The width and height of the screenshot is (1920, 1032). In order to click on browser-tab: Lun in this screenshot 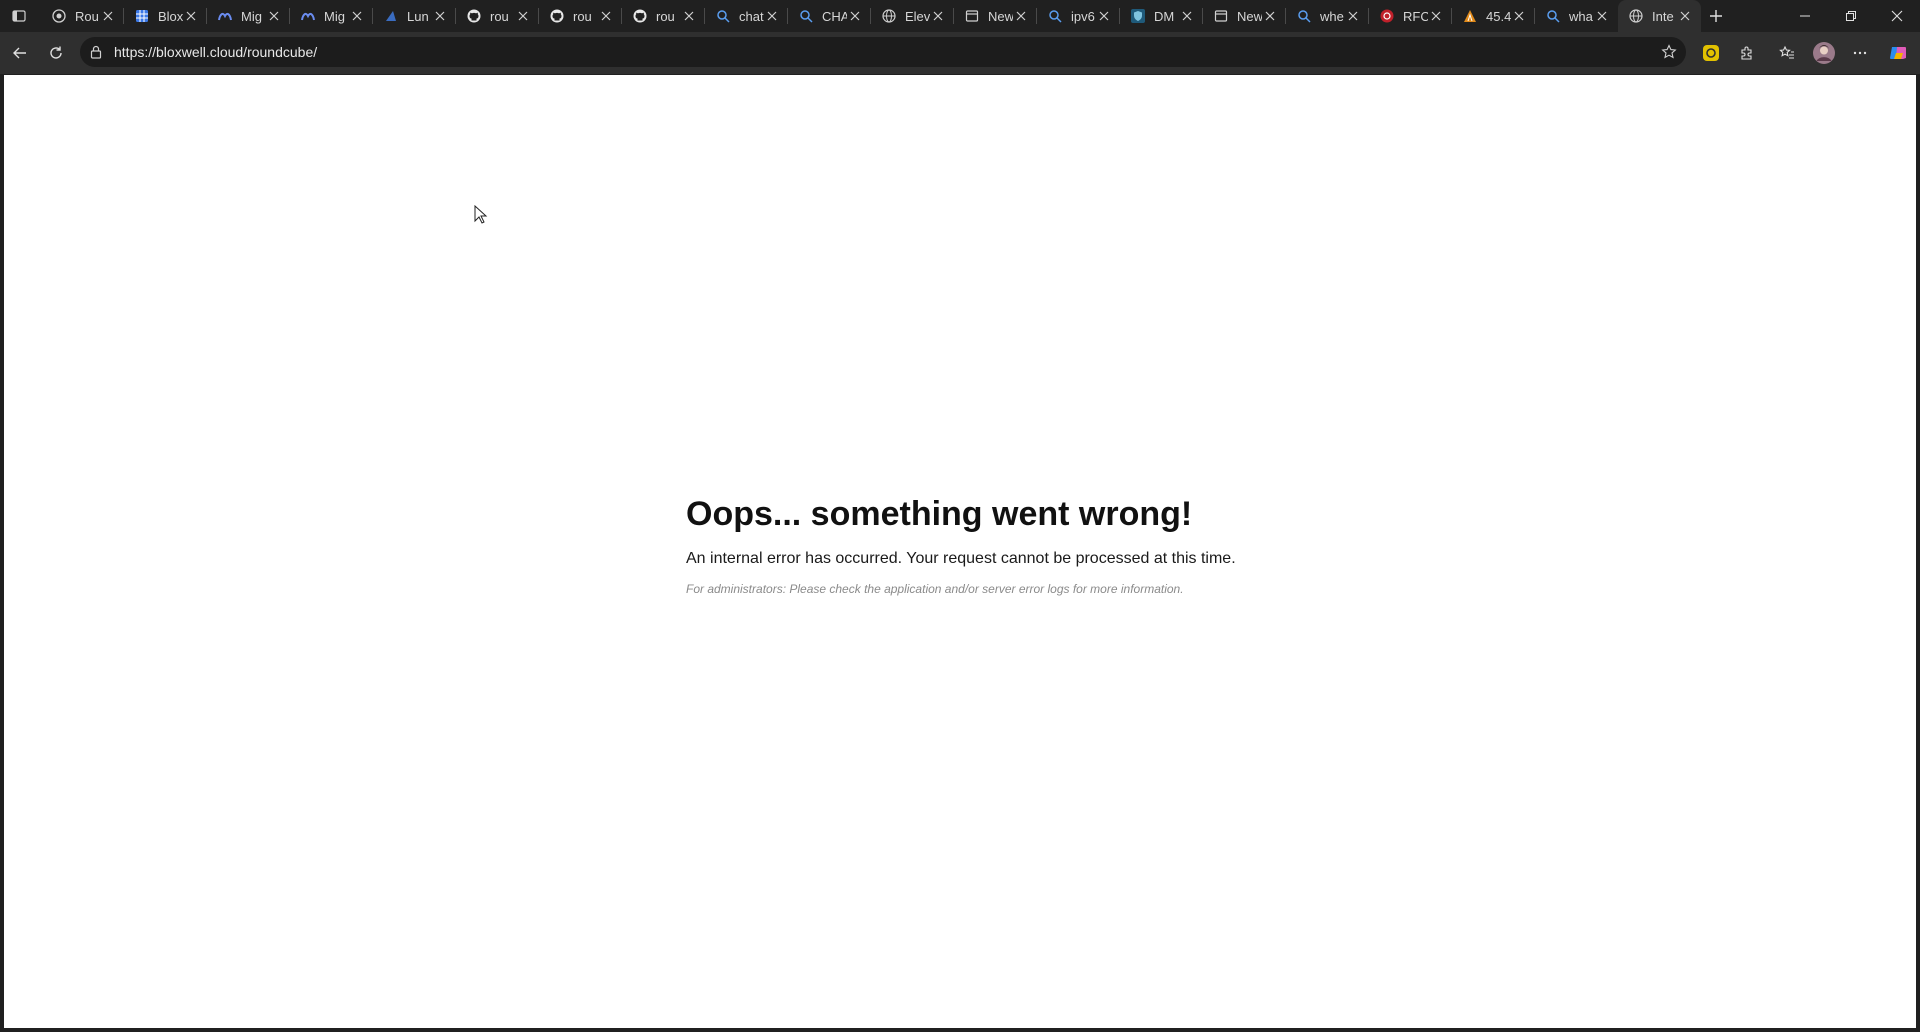, I will do `click(414, 16)`.